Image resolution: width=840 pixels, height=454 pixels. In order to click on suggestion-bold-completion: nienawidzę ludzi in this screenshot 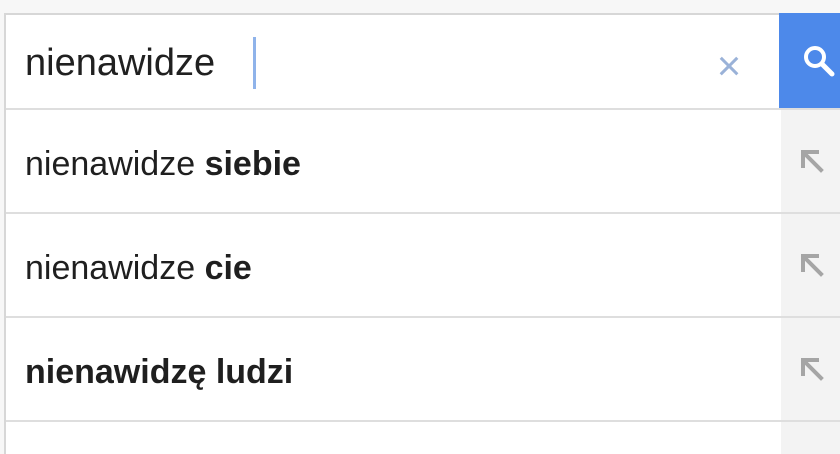, I will do `click(159, 372)`.